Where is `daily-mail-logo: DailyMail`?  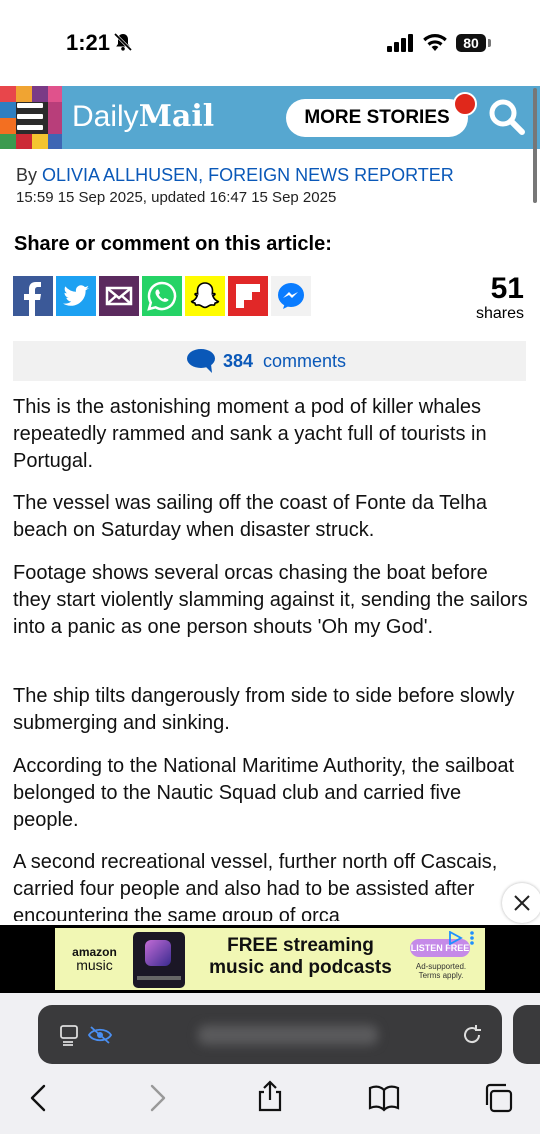 daily-mail-logo: DailyMail is located at coordinates (143, 117).